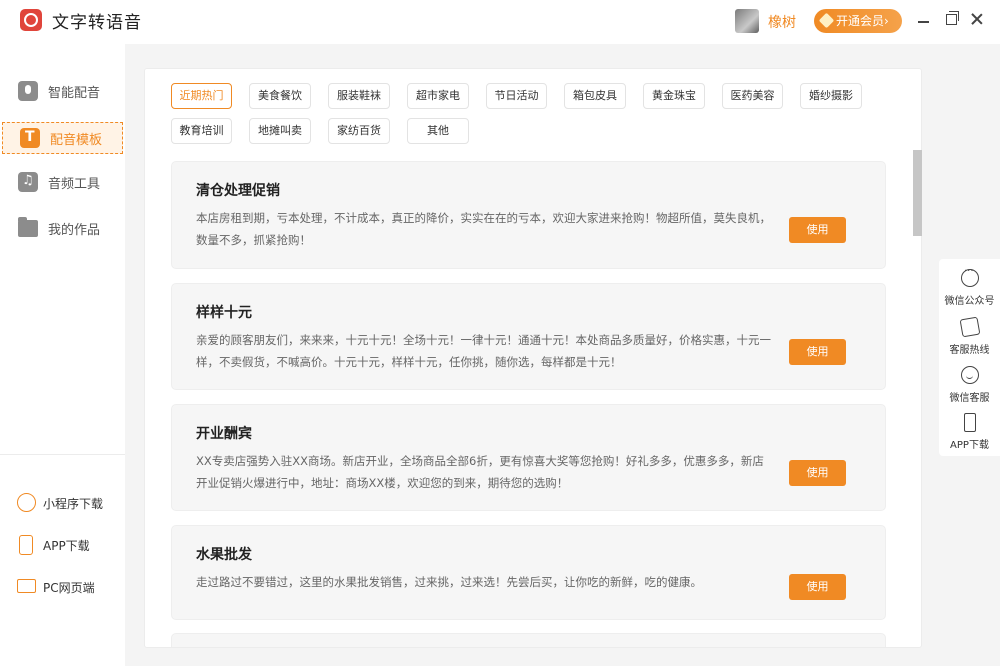 This screenshot has width=1000, height=666. Describe the element at coordinates (969, 434) in the screenshot. I see `app-download-button: APP下载` at that location.